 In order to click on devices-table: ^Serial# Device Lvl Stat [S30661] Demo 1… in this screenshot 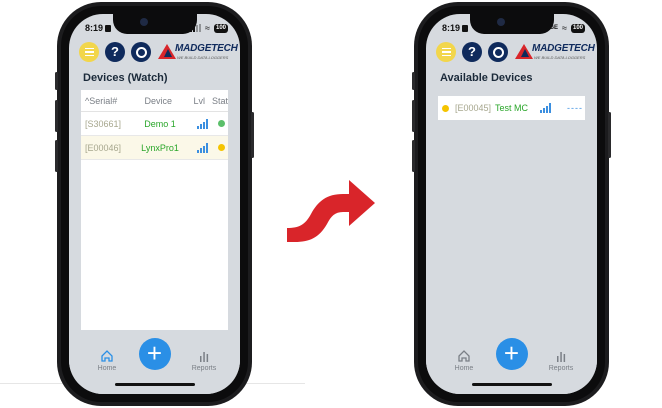, I will do `click(154, 221)`.